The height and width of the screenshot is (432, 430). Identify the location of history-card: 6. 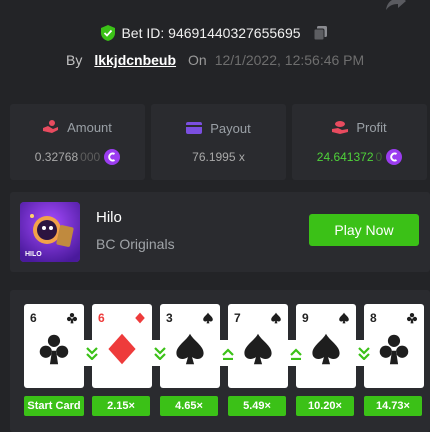
(54, 346).